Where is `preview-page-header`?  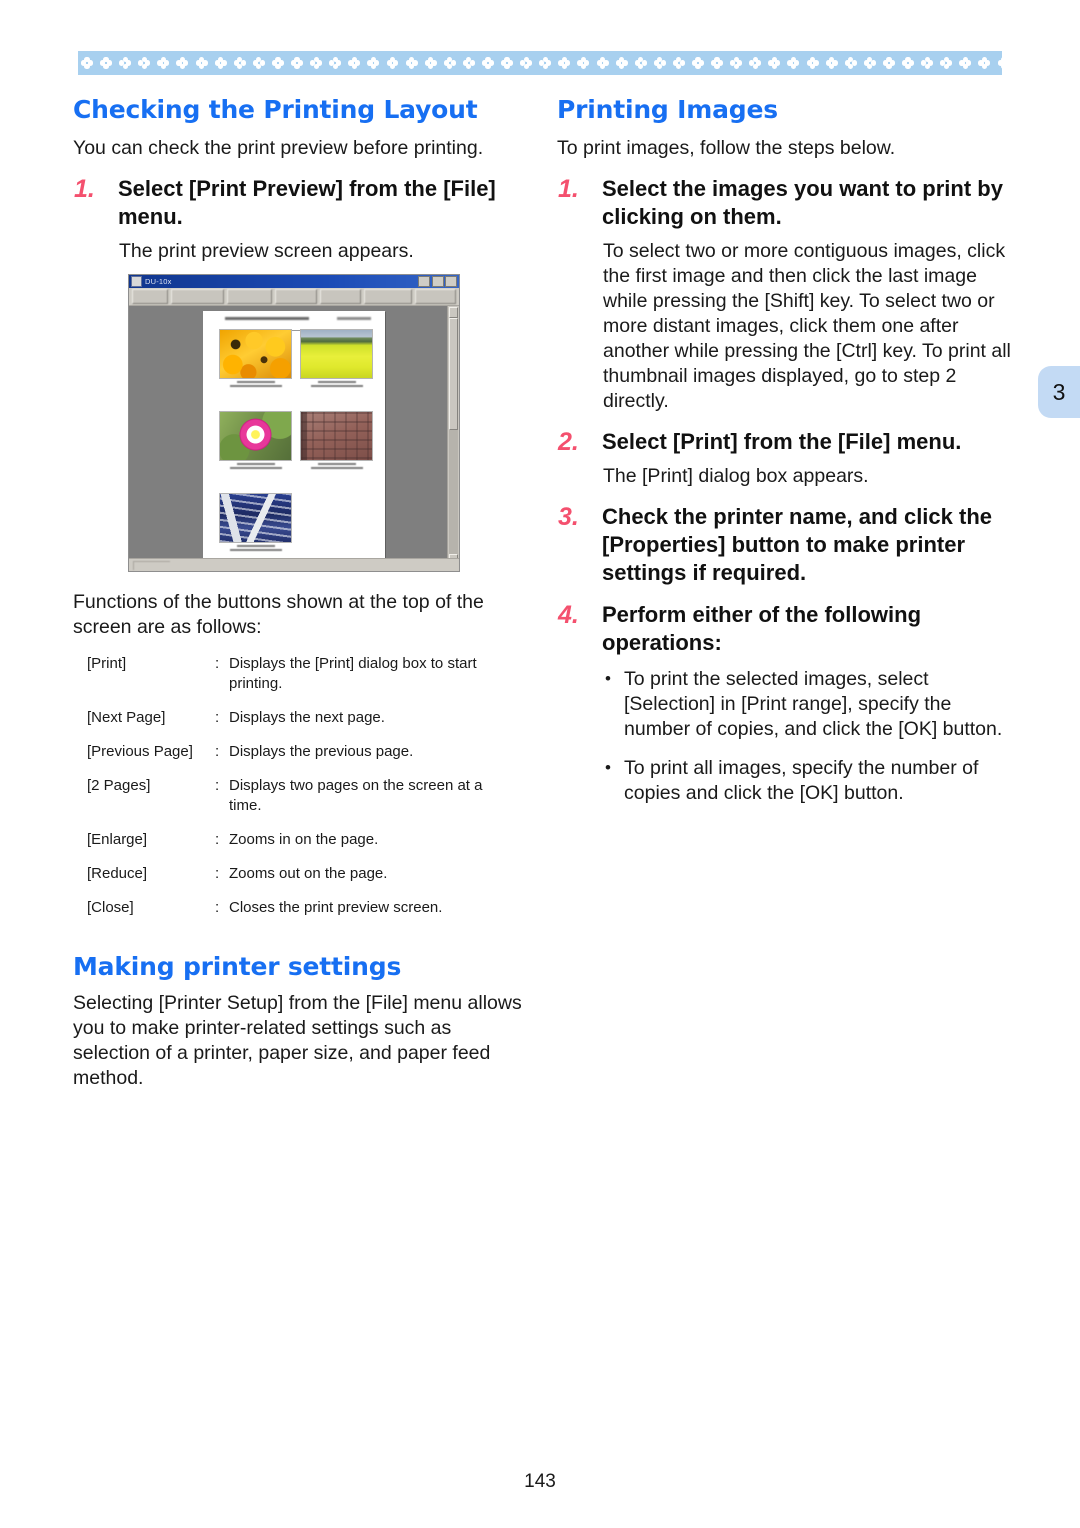
preview-page-header is located at coordinates (294, 318).